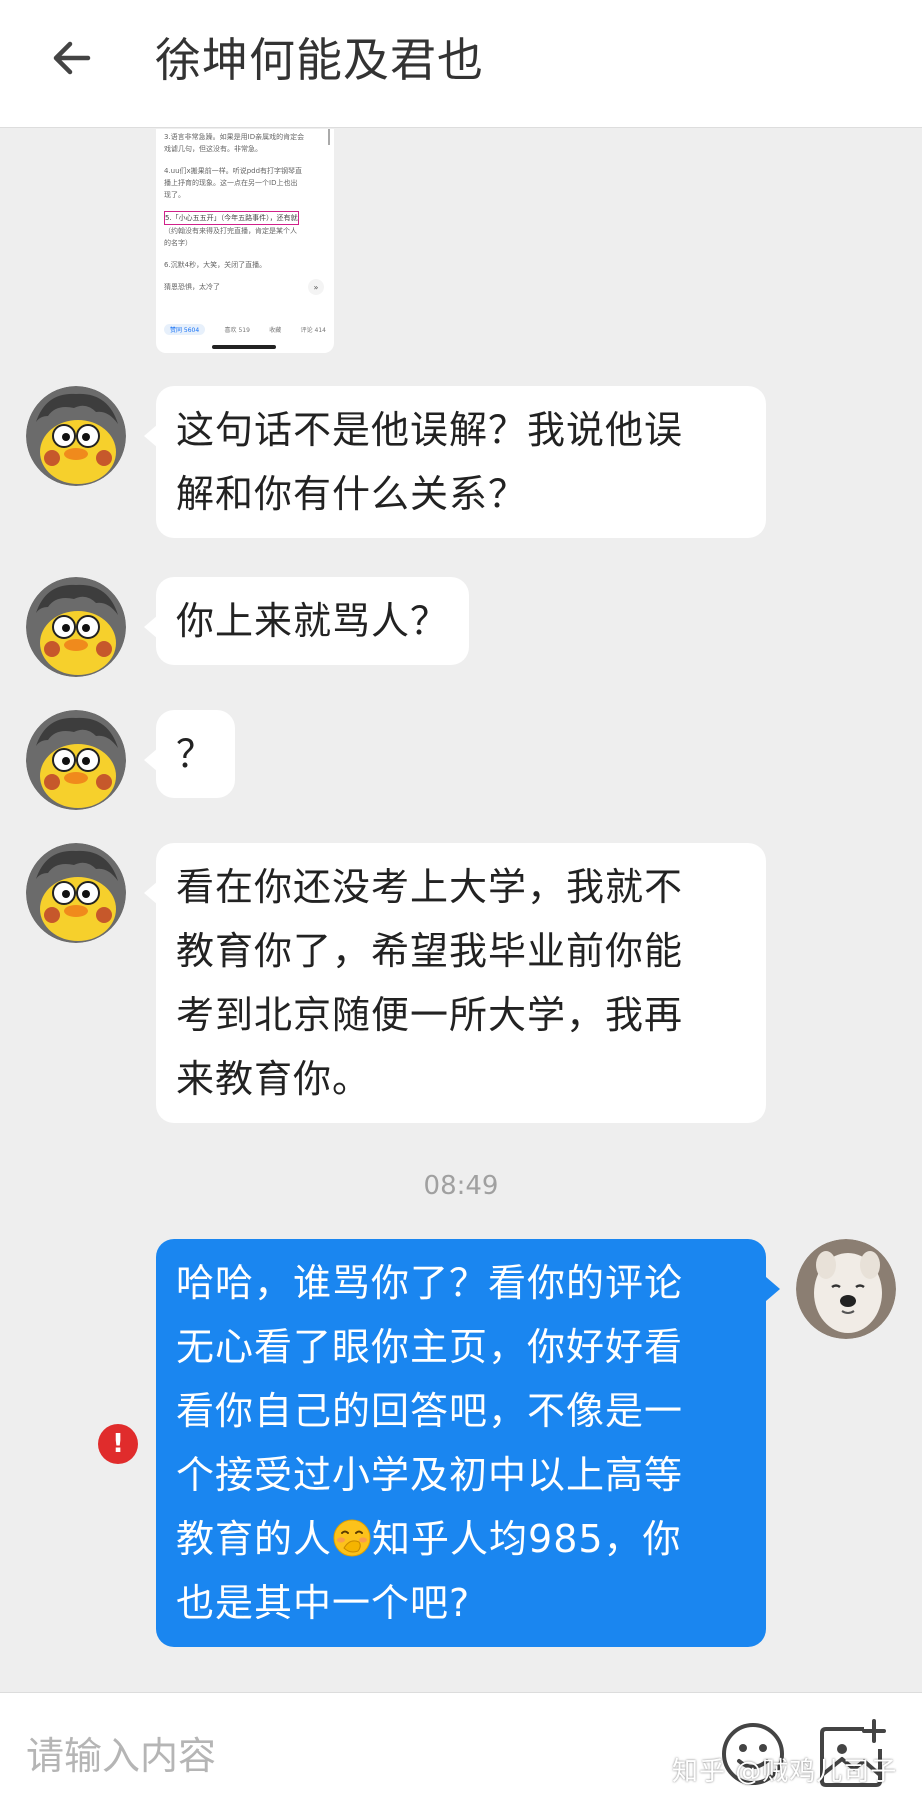 The image size is (922, 1819). I want to click on screenshot-scrollbar, so click(329, 137).